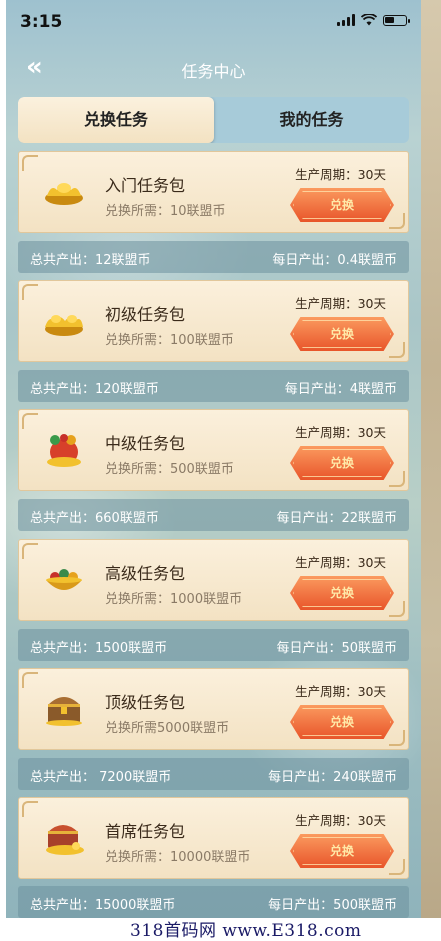 This screenshot has height=941, width=441. What do you see at coordinates (116, 120) in the screenshot?
I see `tab-exchange-tasks: 兑换任务` at bounding box center [116, 120].